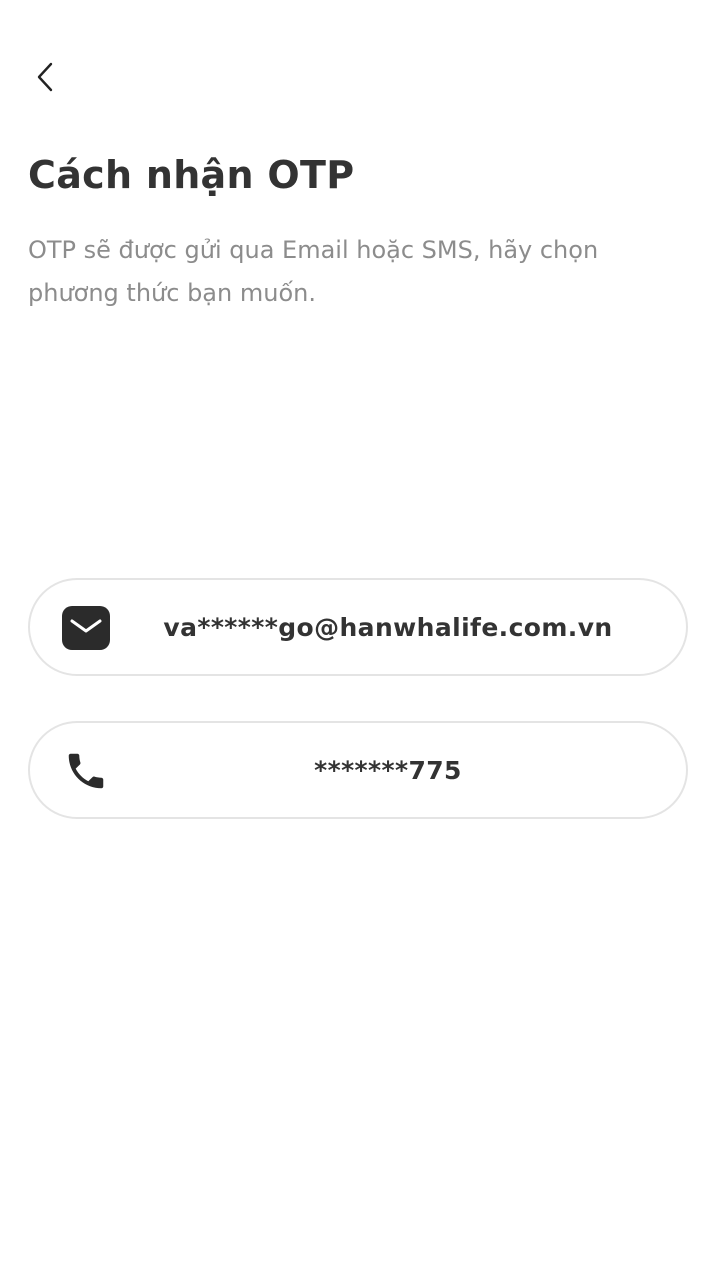  What do you see at coordinates (45, 77) in the screenshot?
I see `chevron-left-icon` at bounding box center [45, 77].